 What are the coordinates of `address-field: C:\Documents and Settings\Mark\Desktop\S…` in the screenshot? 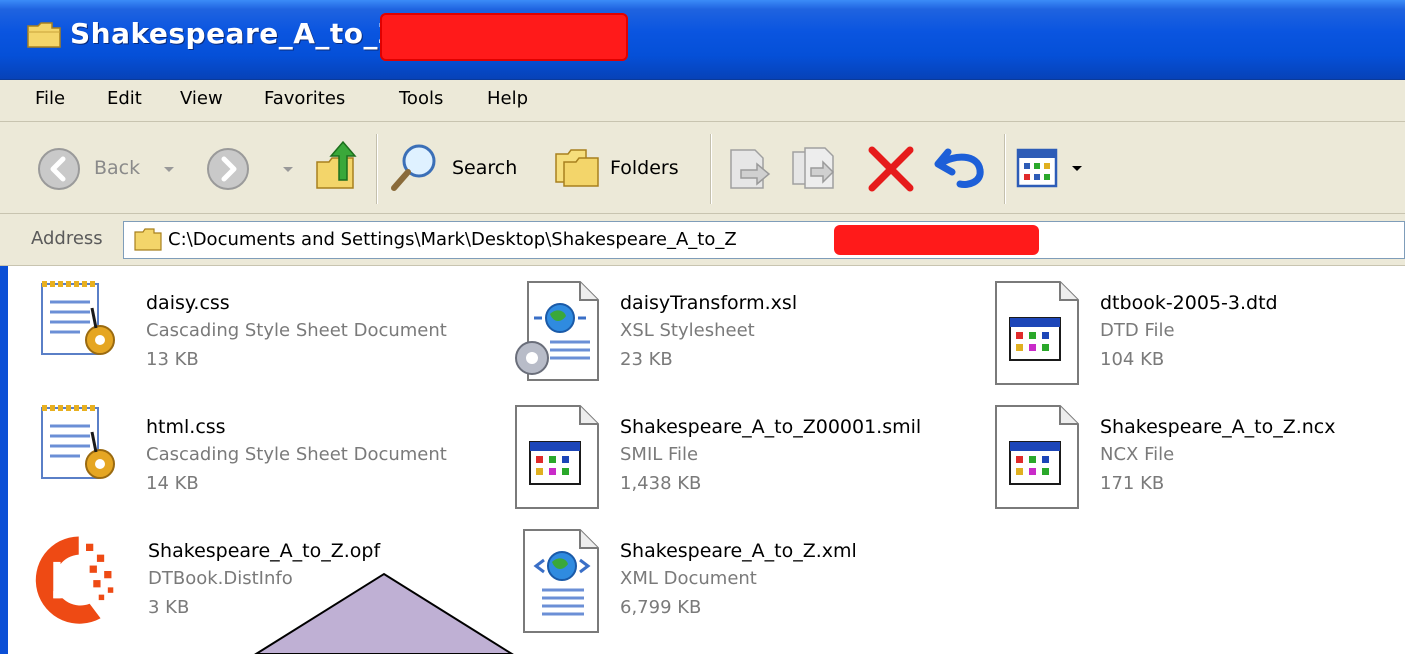 It's located at (764, 240).